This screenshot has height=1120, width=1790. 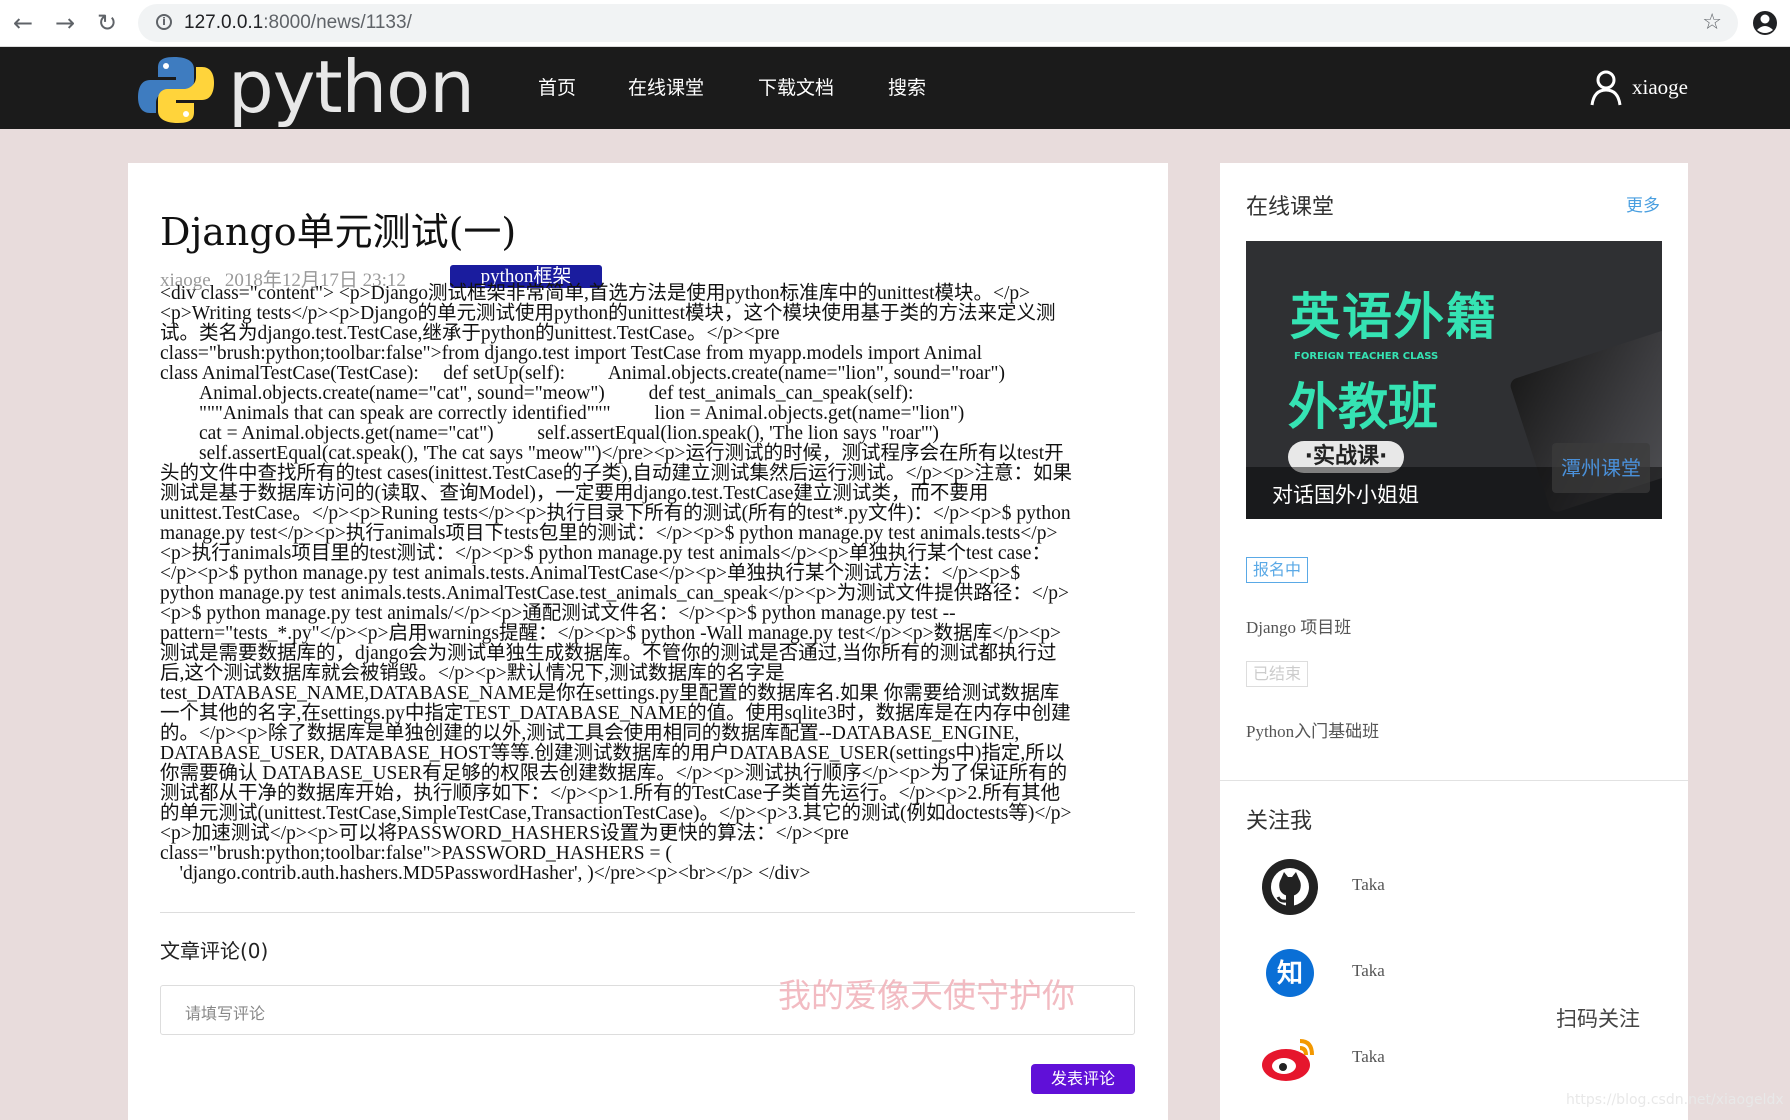 What do you see at coordinates (1454, 780) in the screenshot?
I see `sidebar-divider` at bounding box center [1454, 780].